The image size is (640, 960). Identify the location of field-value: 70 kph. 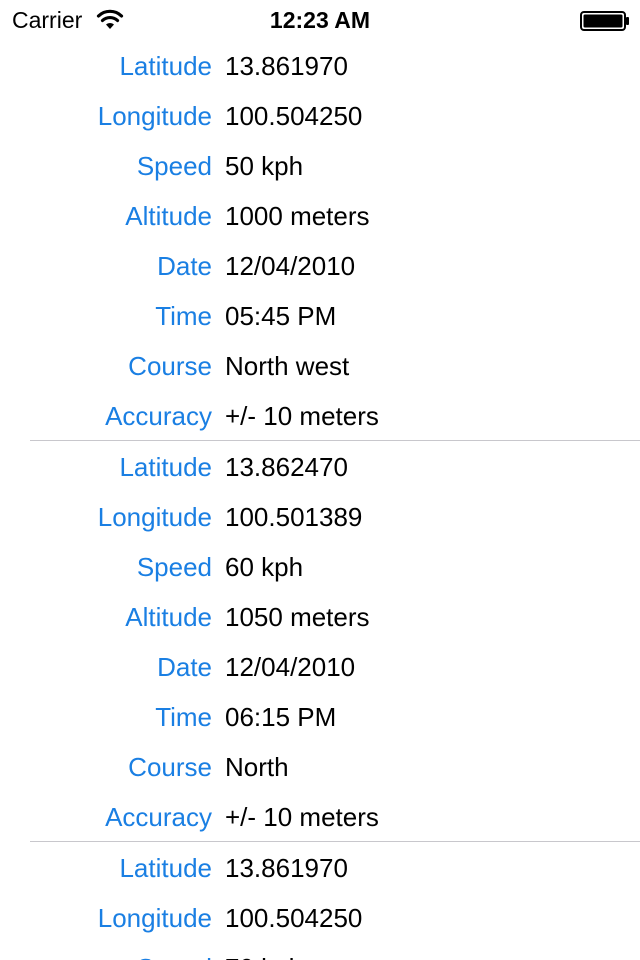
(264, 956).